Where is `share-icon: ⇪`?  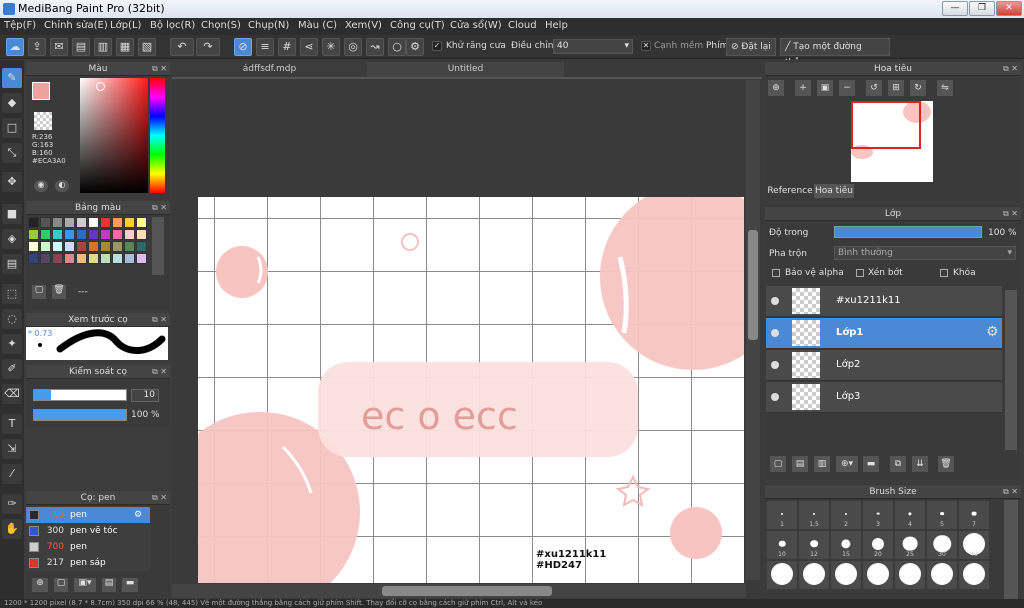 share-icon: ⇪ is located at coordinates (37, 47).